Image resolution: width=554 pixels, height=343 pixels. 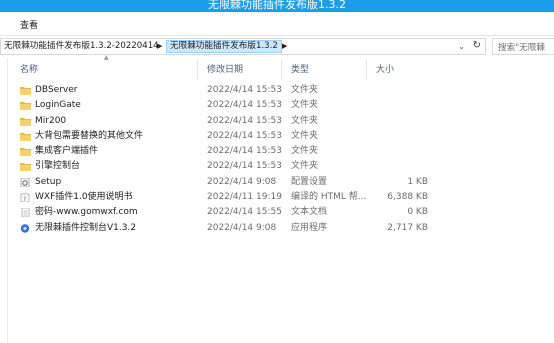 I want to click on file-name: DBServer, so click(x=56, y=90).